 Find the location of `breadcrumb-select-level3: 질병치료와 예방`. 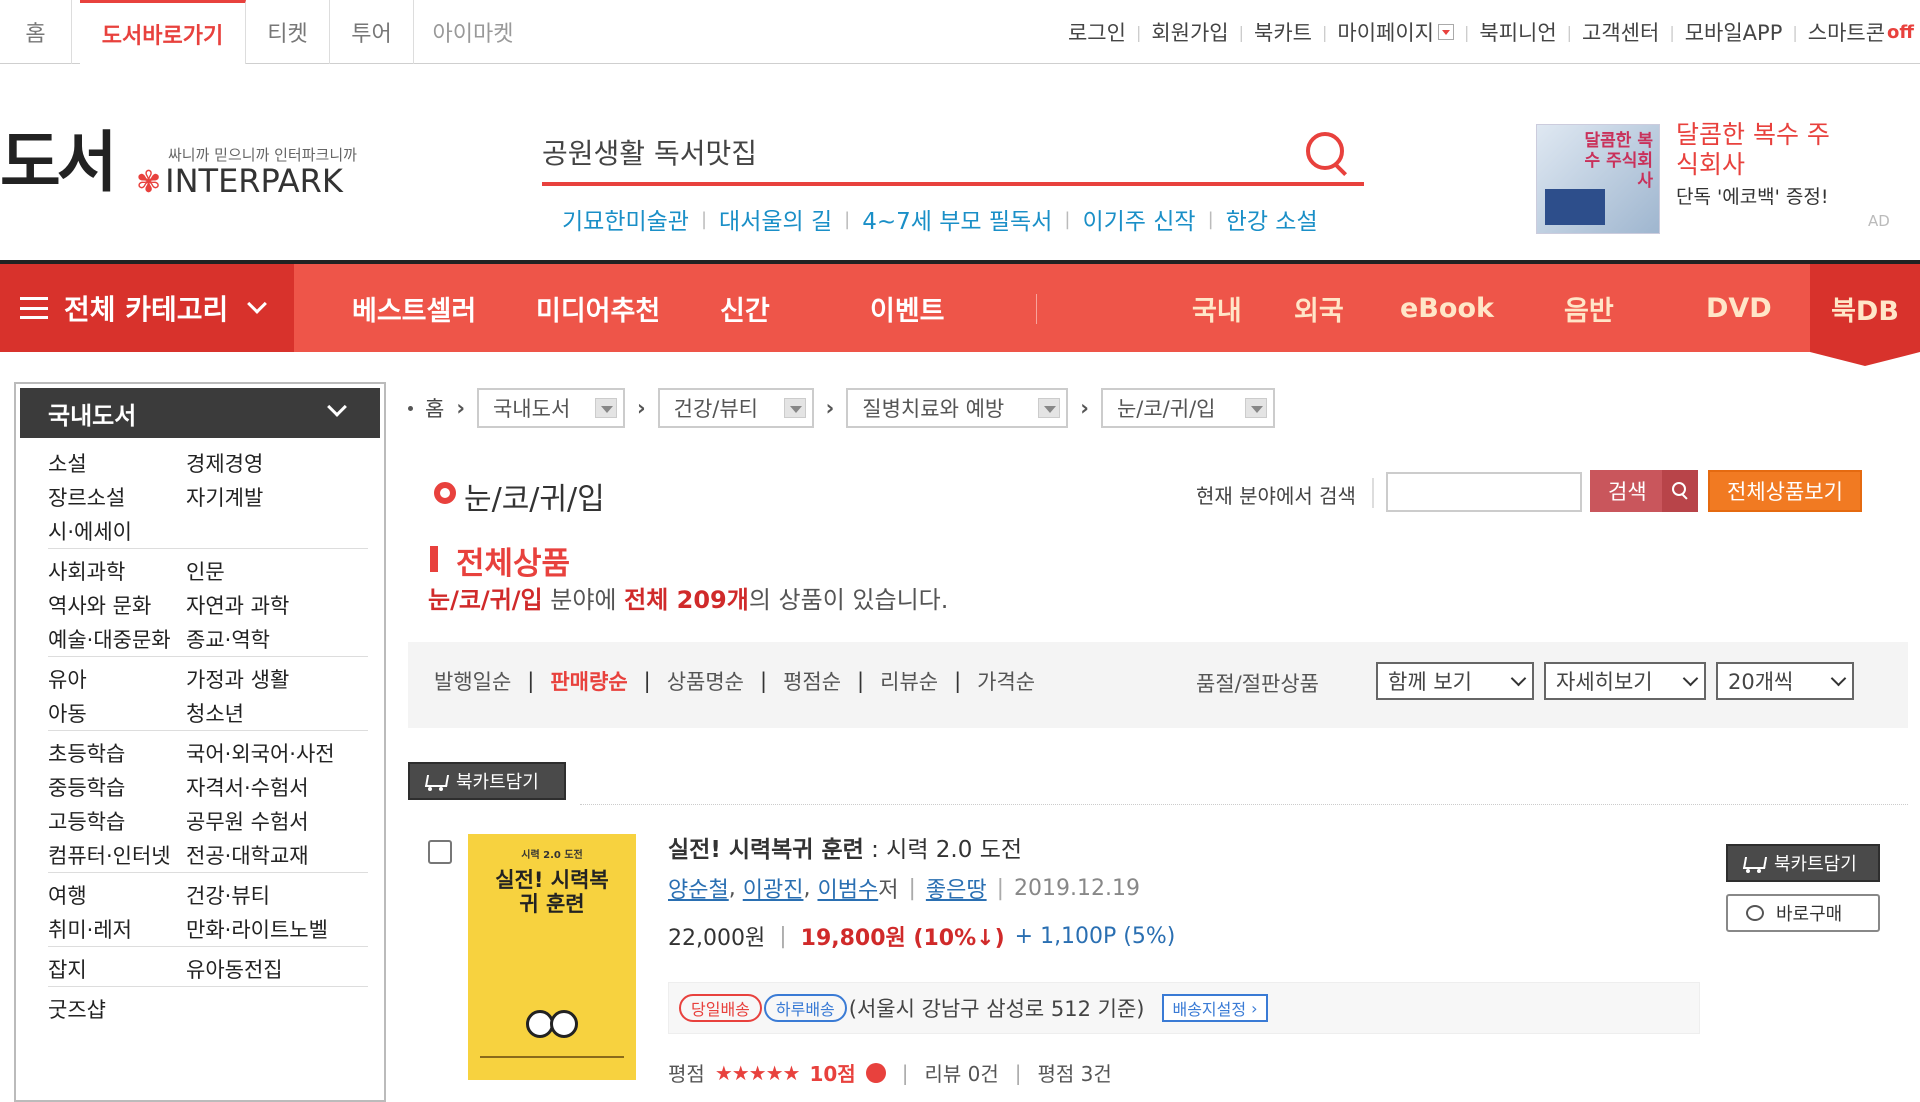

breadcrumb-select-level3: 질병치료와 예방 is located at coordinates (957, 408).